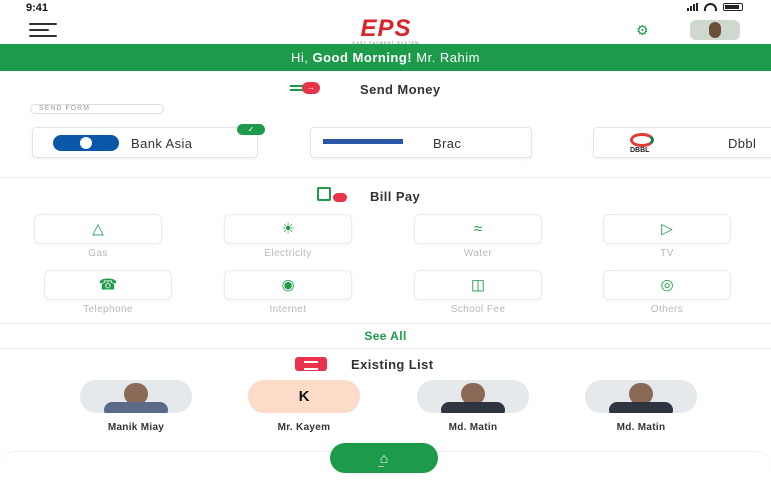 The height and width of the screenshot is (480, 771). What do you see at coordinates (304, 396) in the screenshot?
I see `contact-initial-avatar: K` at bounding box center [304, 396].